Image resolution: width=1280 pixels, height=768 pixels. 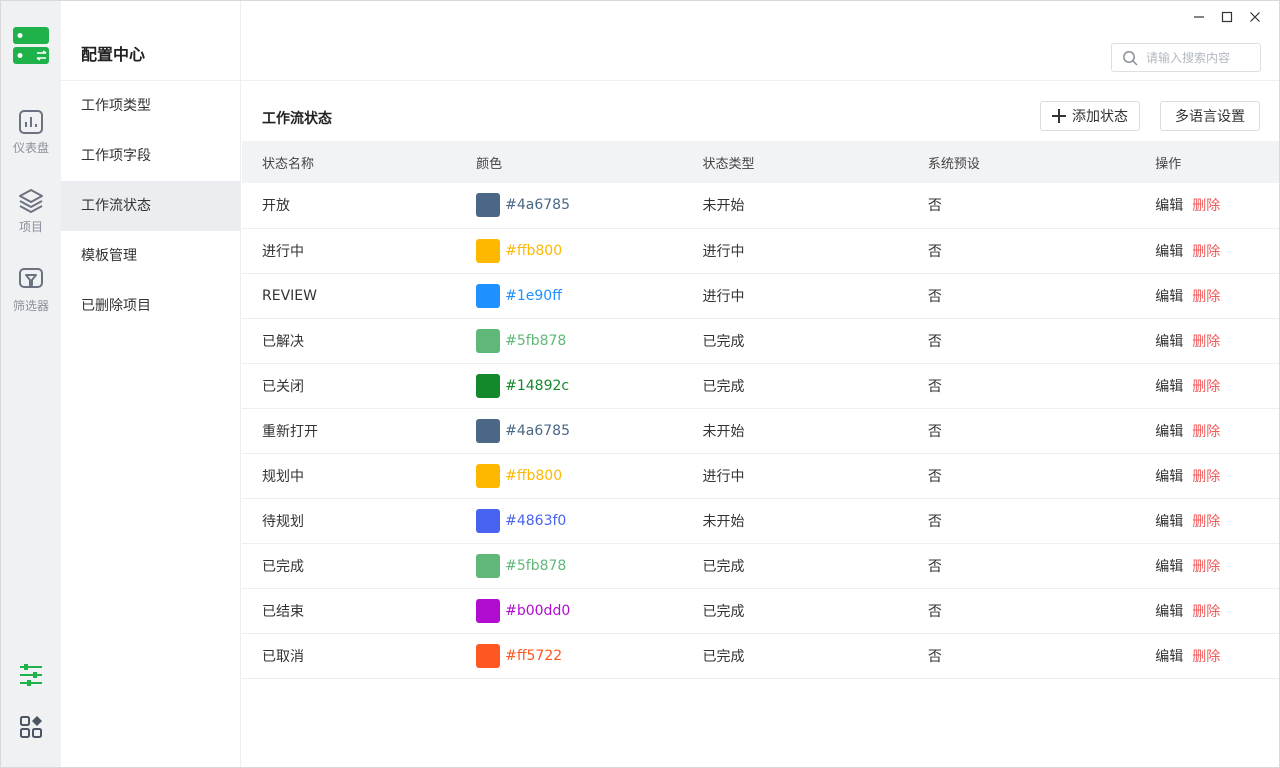 I want to click on status-type: 未开始, so click(x=723, y=206).